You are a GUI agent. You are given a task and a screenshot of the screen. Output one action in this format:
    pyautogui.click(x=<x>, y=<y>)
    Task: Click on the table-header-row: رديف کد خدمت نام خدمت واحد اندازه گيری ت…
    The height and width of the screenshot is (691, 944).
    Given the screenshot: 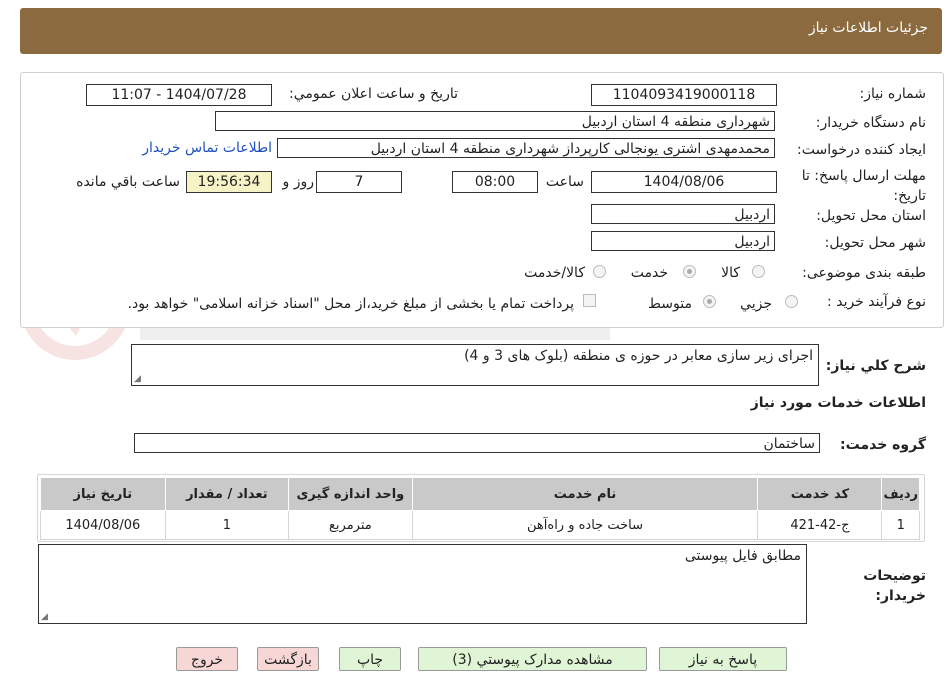 What is the action you would take?
    pyautogui.click(x=480, y=494)
    